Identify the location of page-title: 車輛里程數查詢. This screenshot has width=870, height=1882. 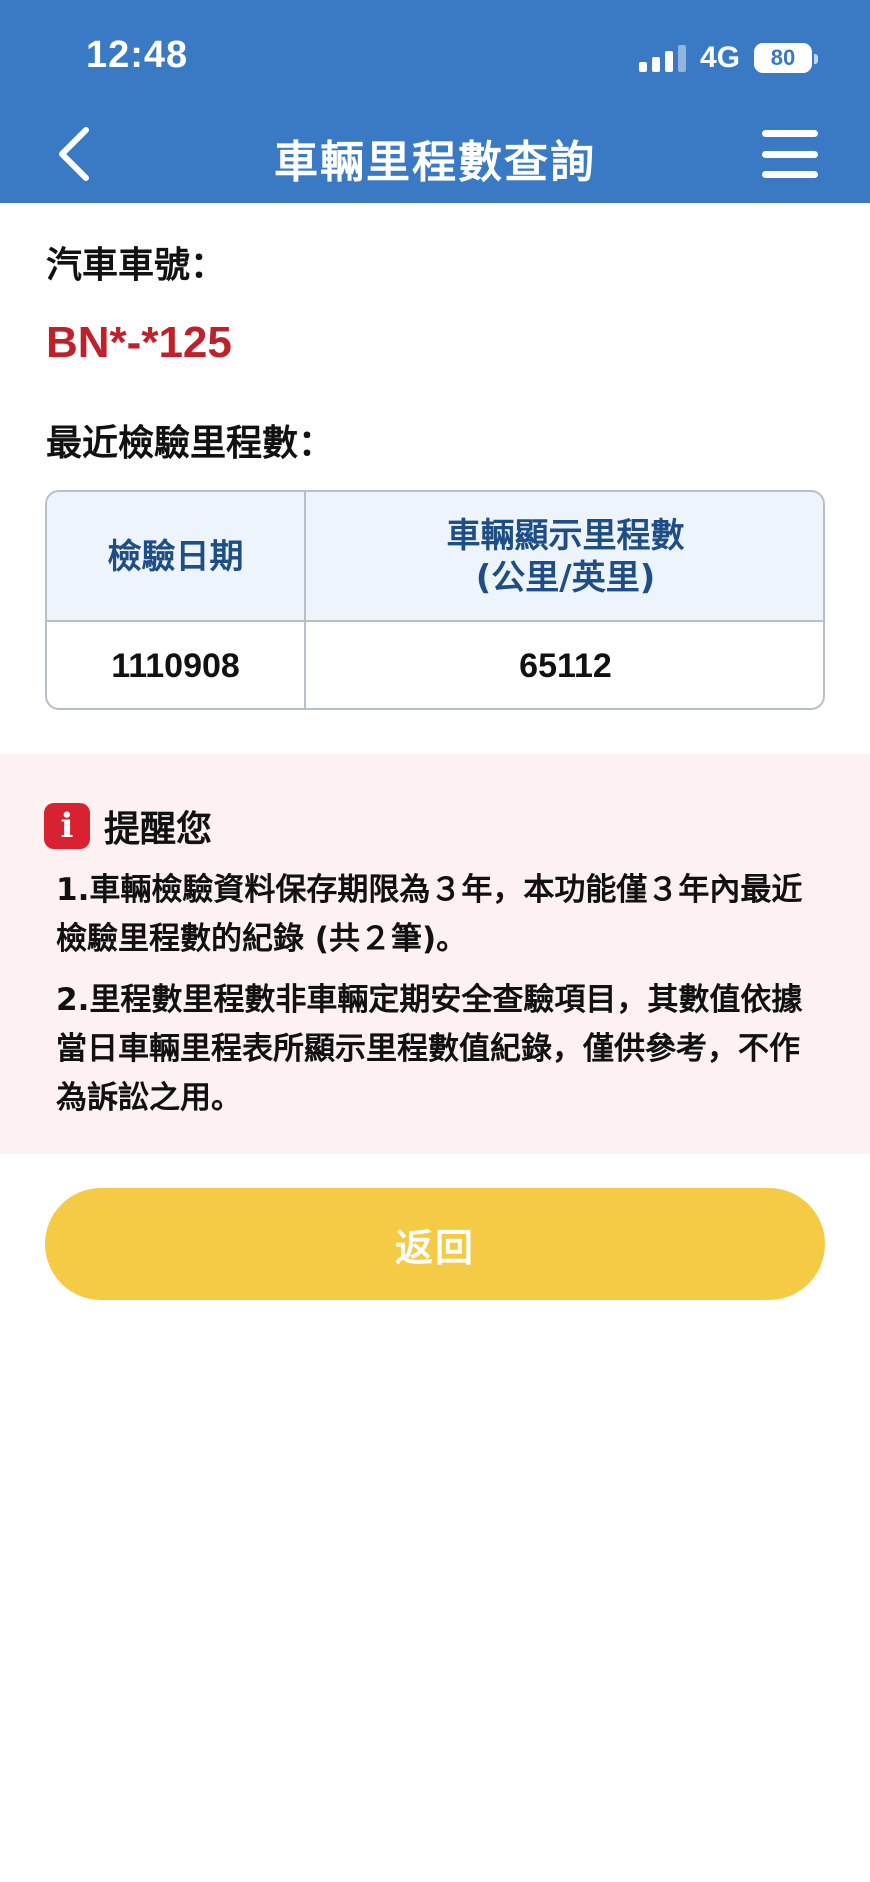
(435, 162).